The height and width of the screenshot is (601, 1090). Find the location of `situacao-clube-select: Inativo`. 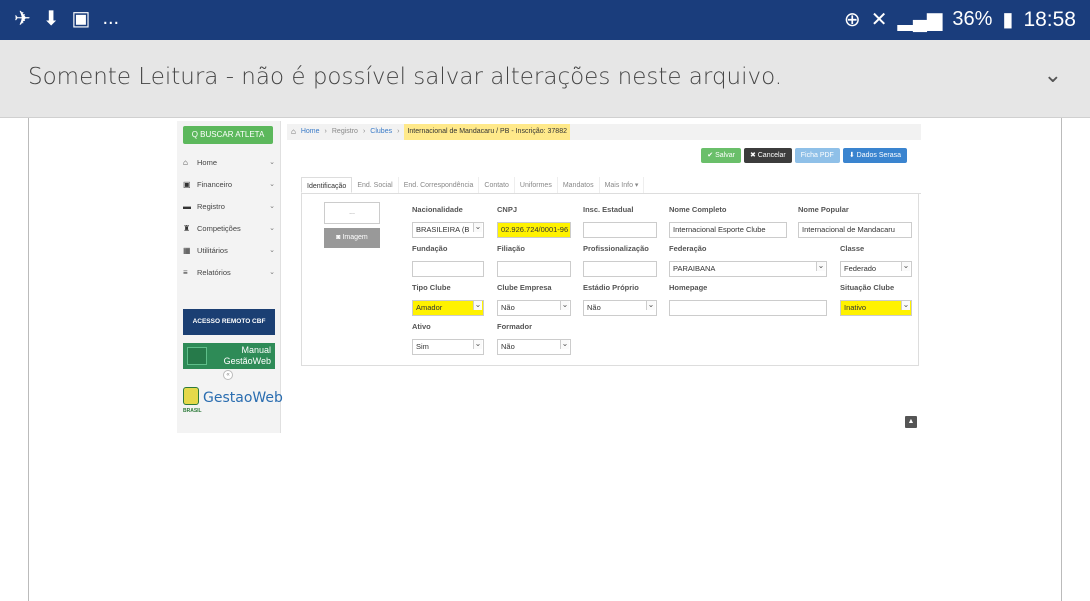

situacao-clube-select: Inativo is located at coordinates (876, 308).